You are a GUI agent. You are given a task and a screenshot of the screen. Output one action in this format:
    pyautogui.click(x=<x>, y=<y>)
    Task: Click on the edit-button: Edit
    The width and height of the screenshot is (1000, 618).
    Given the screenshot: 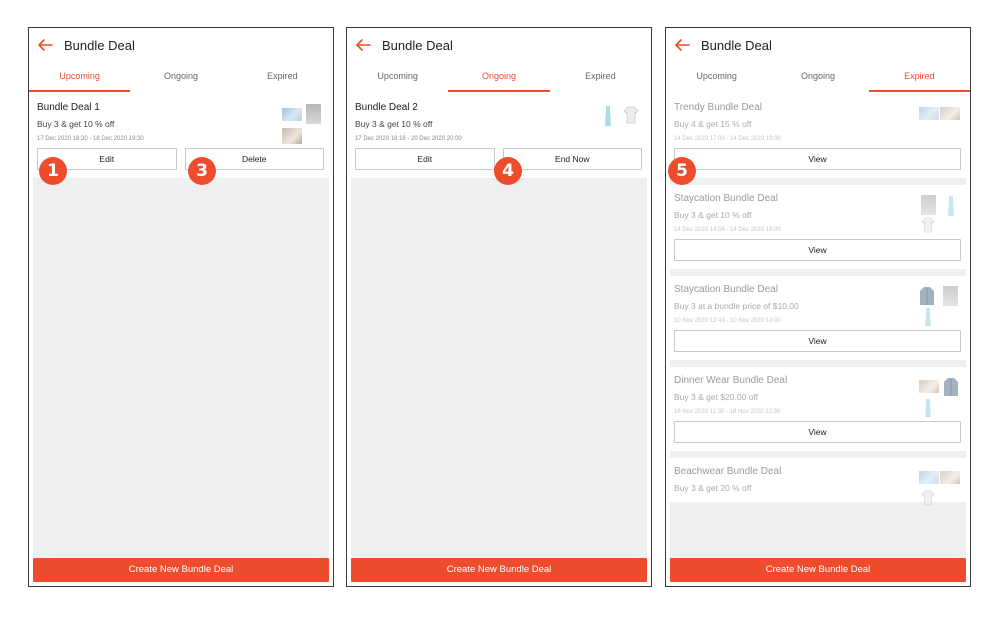 What is the action you would take?
    pyautogui.click(x=425, y=159)
    